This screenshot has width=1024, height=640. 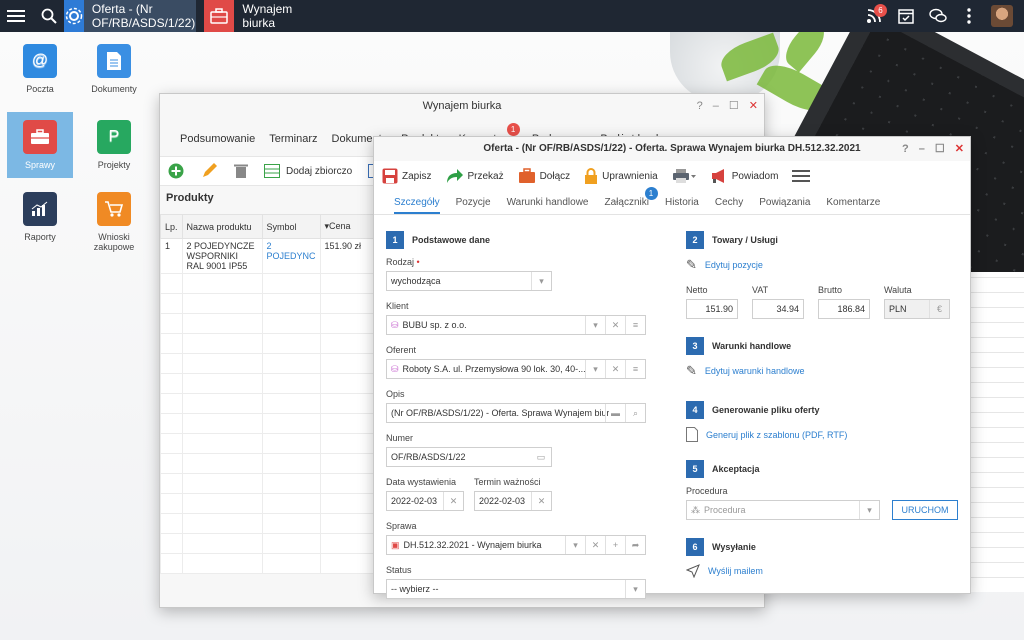 What do you see at coordinates (541, 457) in the screenshot?
I see `keyboard-icon: ▭` at bounding box center [541, 457].